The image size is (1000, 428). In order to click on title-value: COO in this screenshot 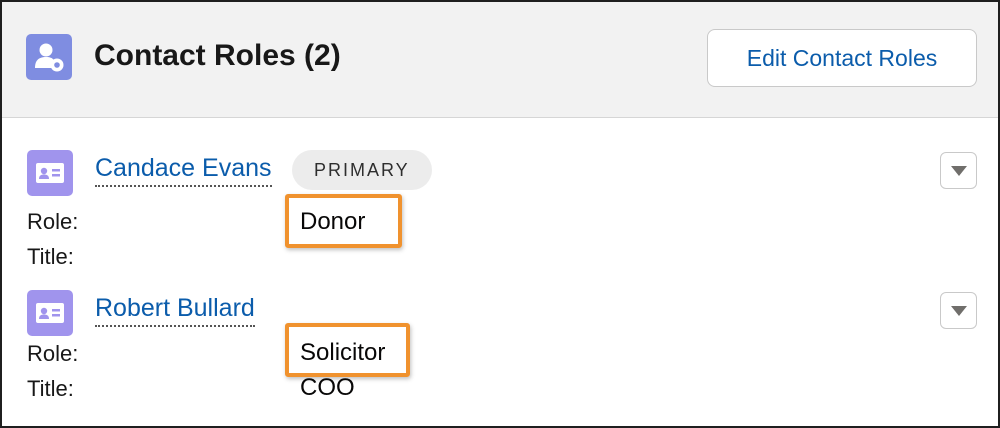, I will do `click(327, 387)`.